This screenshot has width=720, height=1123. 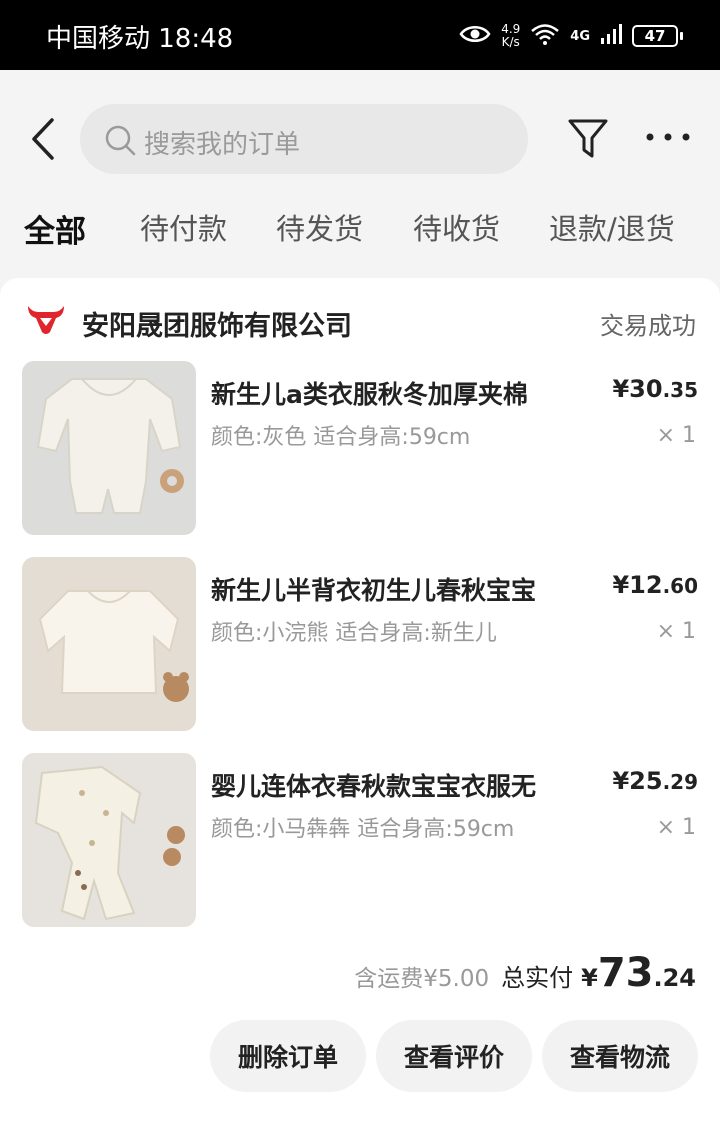 I want to click on battery-indicator: 47, so click(x=657, y=36).